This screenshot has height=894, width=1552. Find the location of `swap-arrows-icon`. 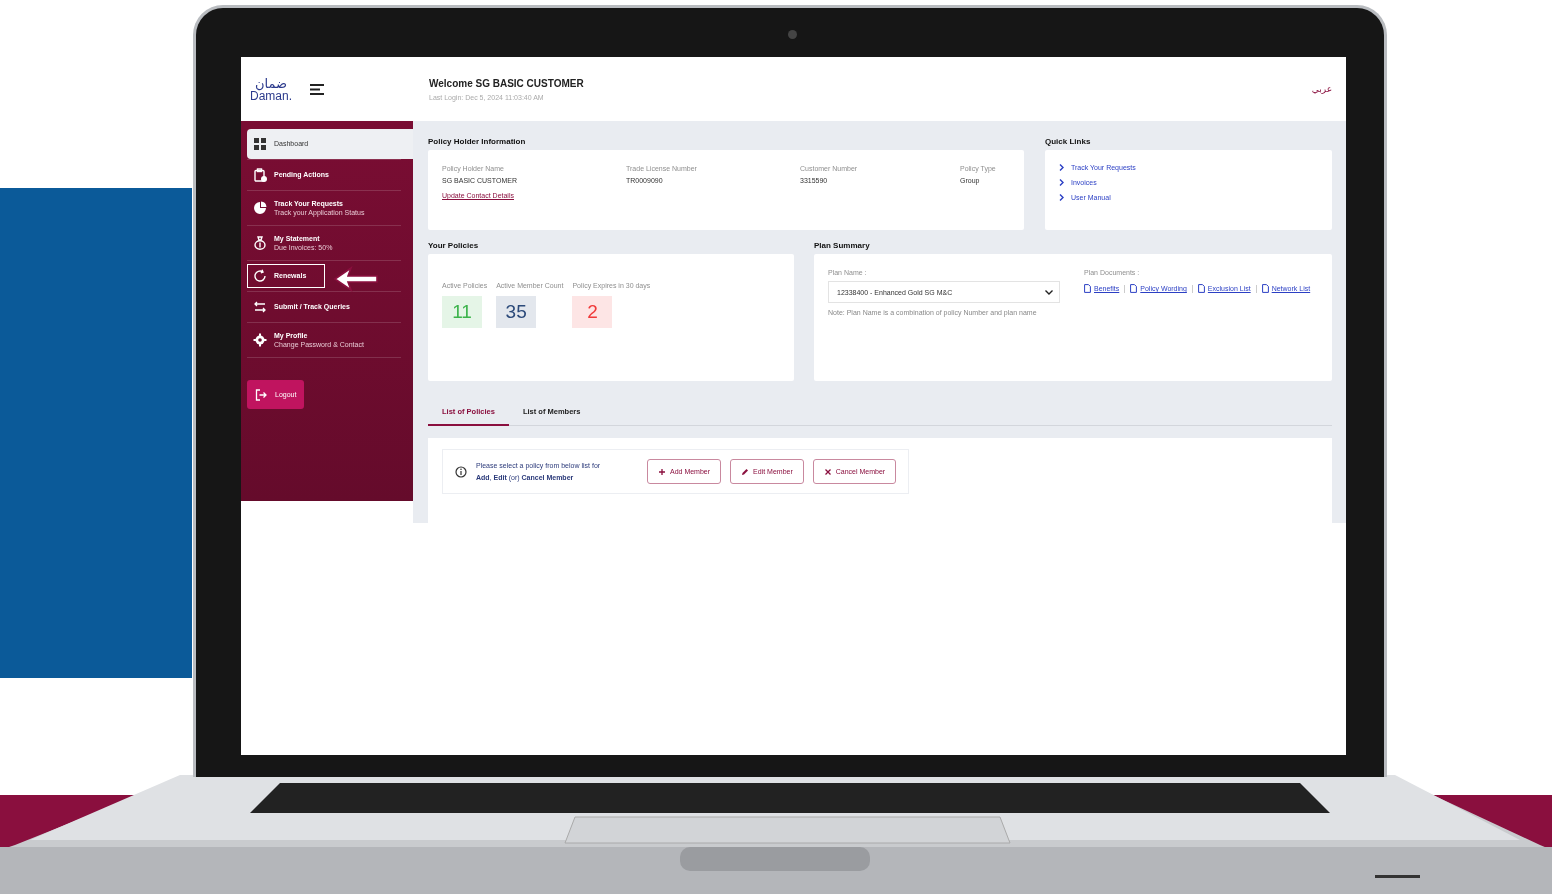

swap-arrows-icon is located at coordinates (260, 307).